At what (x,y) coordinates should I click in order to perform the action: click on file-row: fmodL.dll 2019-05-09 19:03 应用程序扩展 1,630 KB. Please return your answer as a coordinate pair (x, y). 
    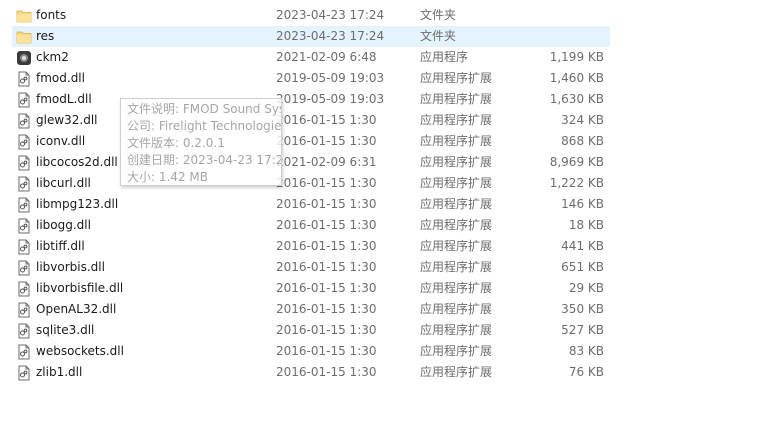
    Looking at the image, I should click on (311, 99).